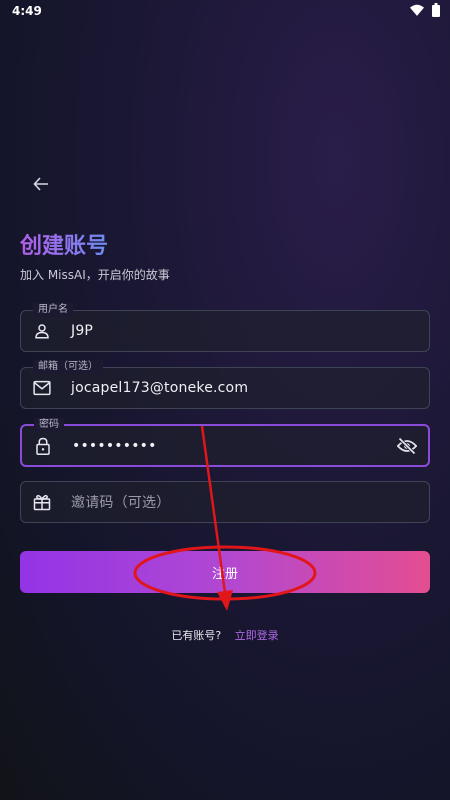 The height and width of the screenshot is (800, 450). Describe the element at coordinates (42, 388) in the screenshot. I see `mail-icon` at that location.